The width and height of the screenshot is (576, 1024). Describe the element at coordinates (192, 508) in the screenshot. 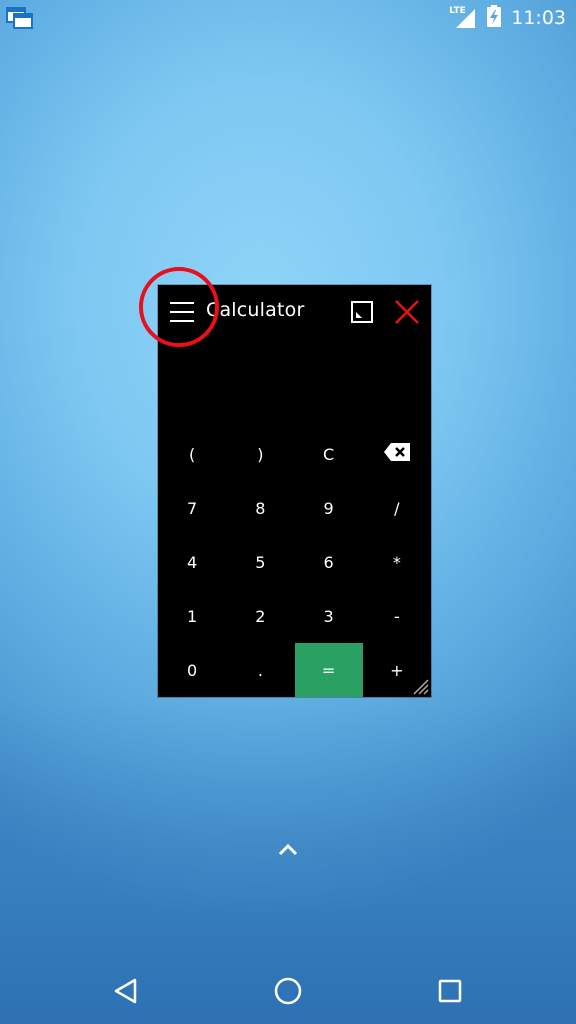

I see `key-7: 7` at that location.